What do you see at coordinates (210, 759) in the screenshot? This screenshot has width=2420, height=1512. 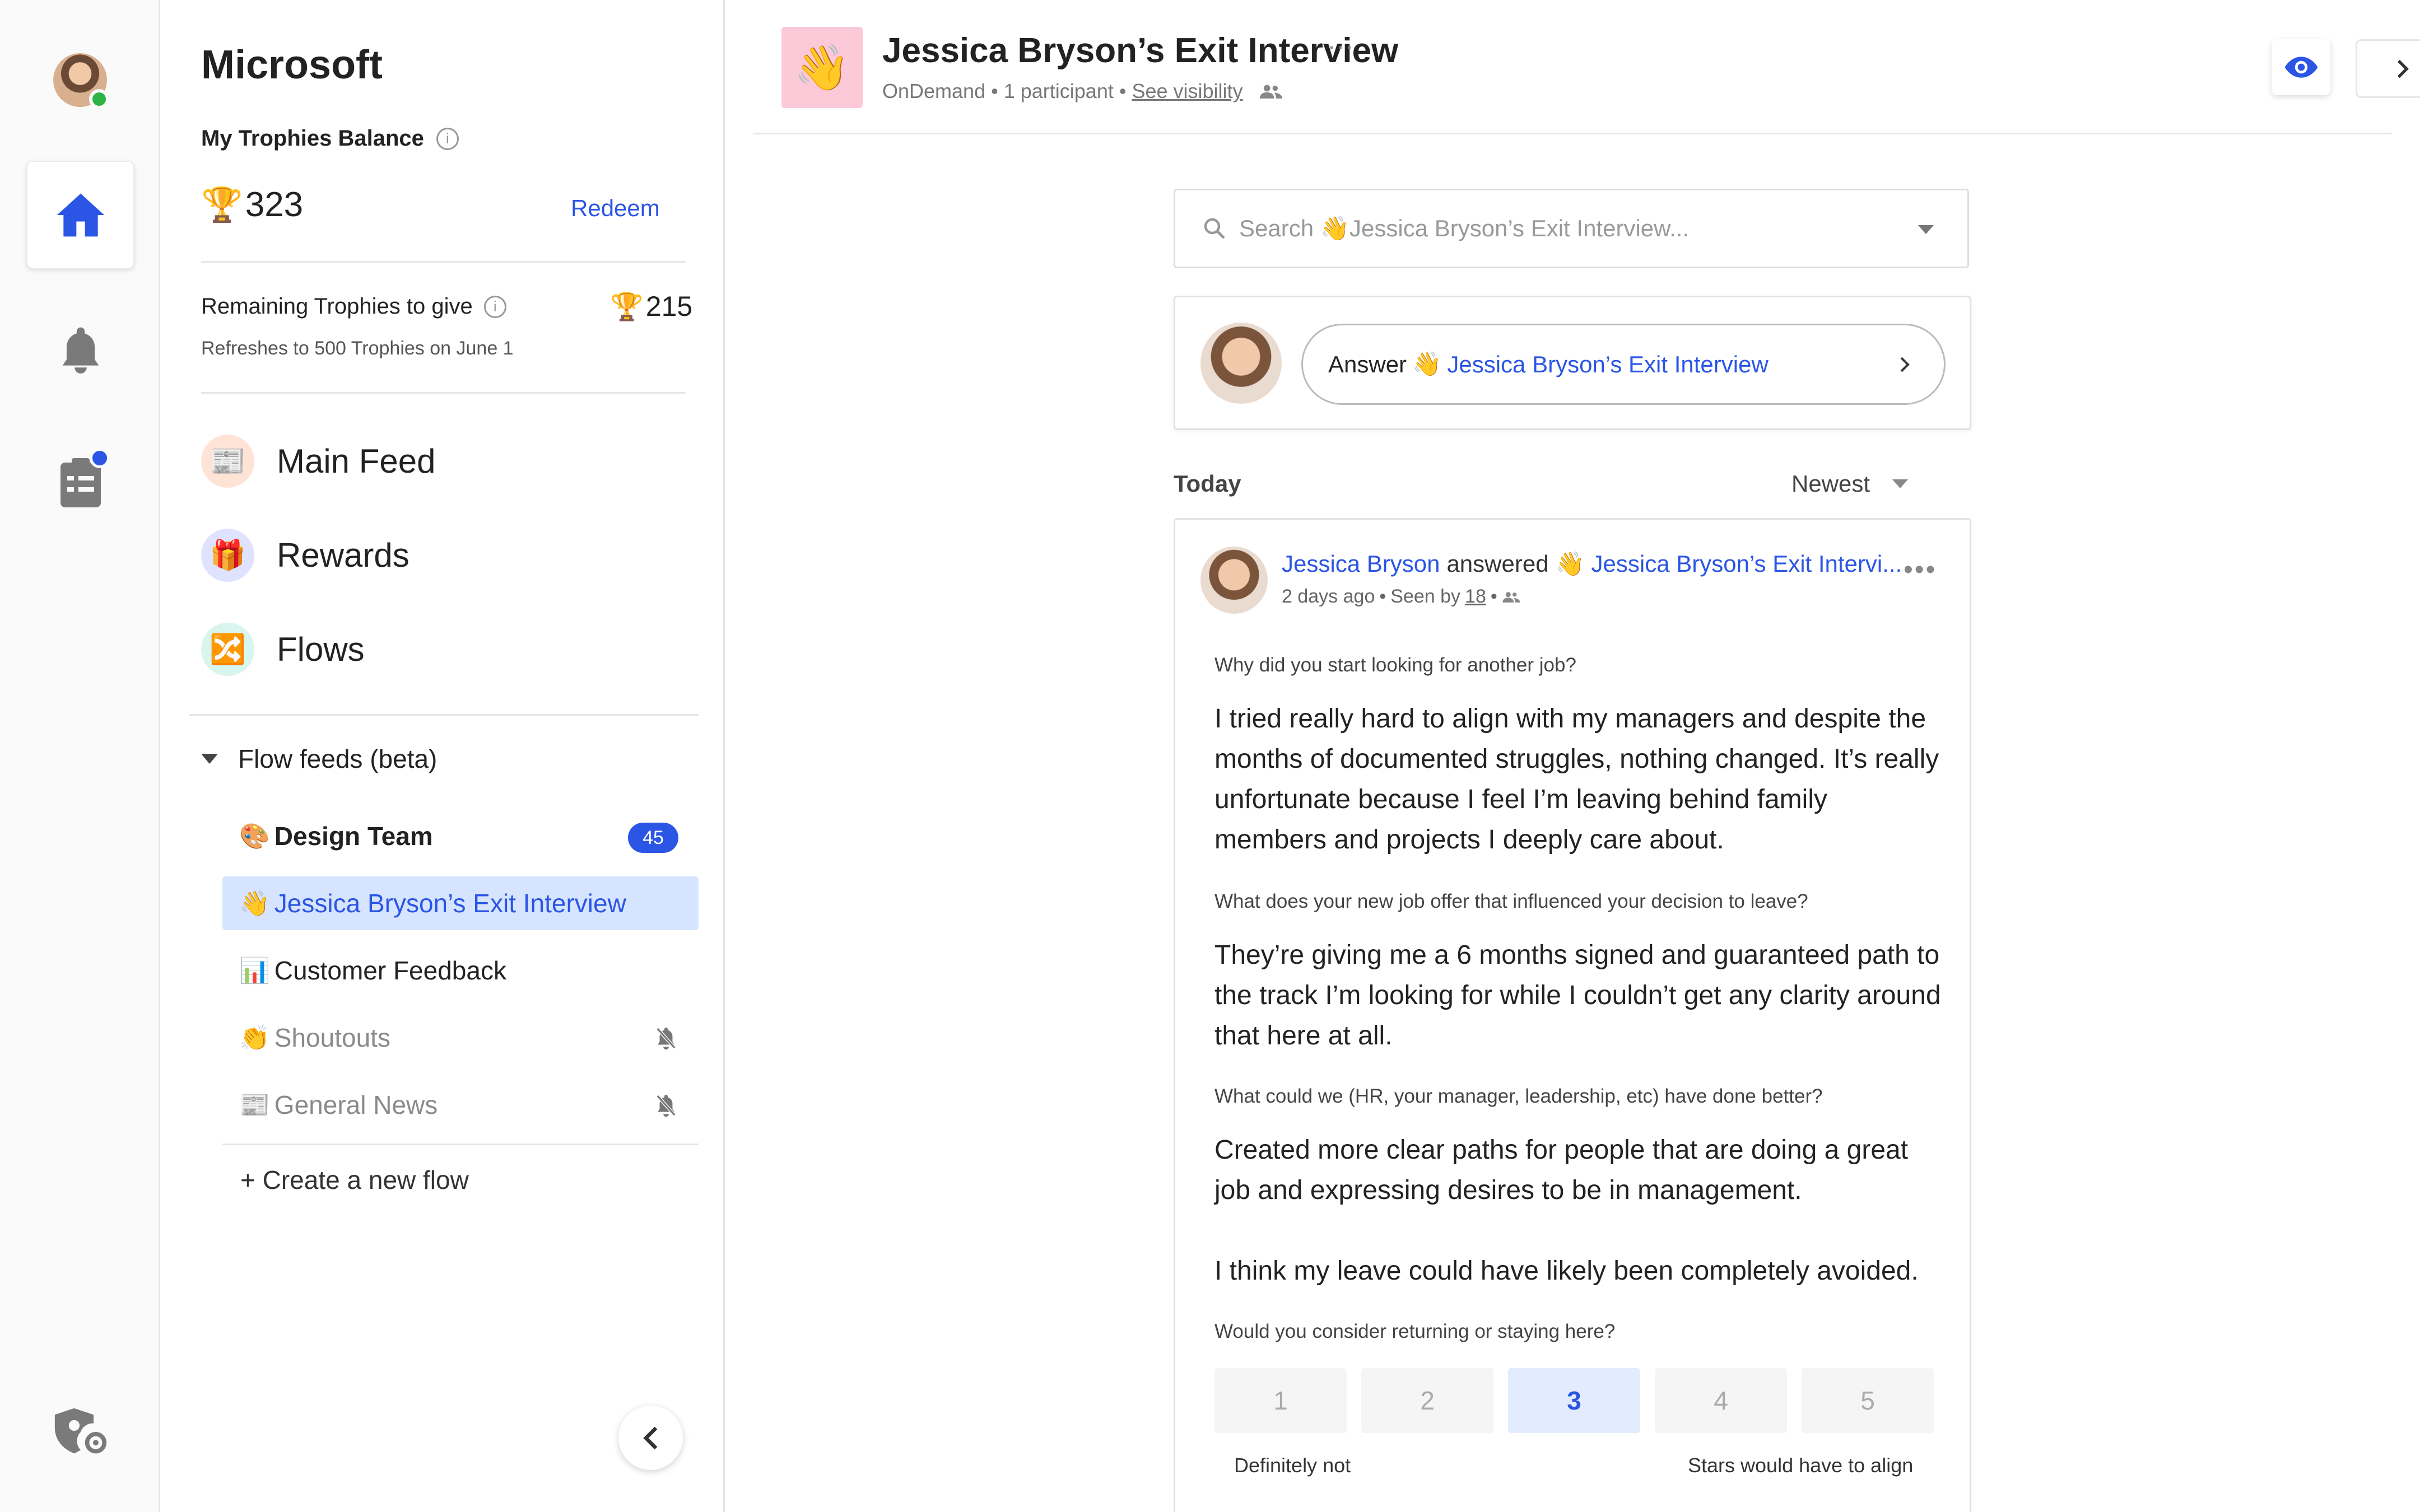 I see `chevron-down-icon` at bounding box center [210, 759].